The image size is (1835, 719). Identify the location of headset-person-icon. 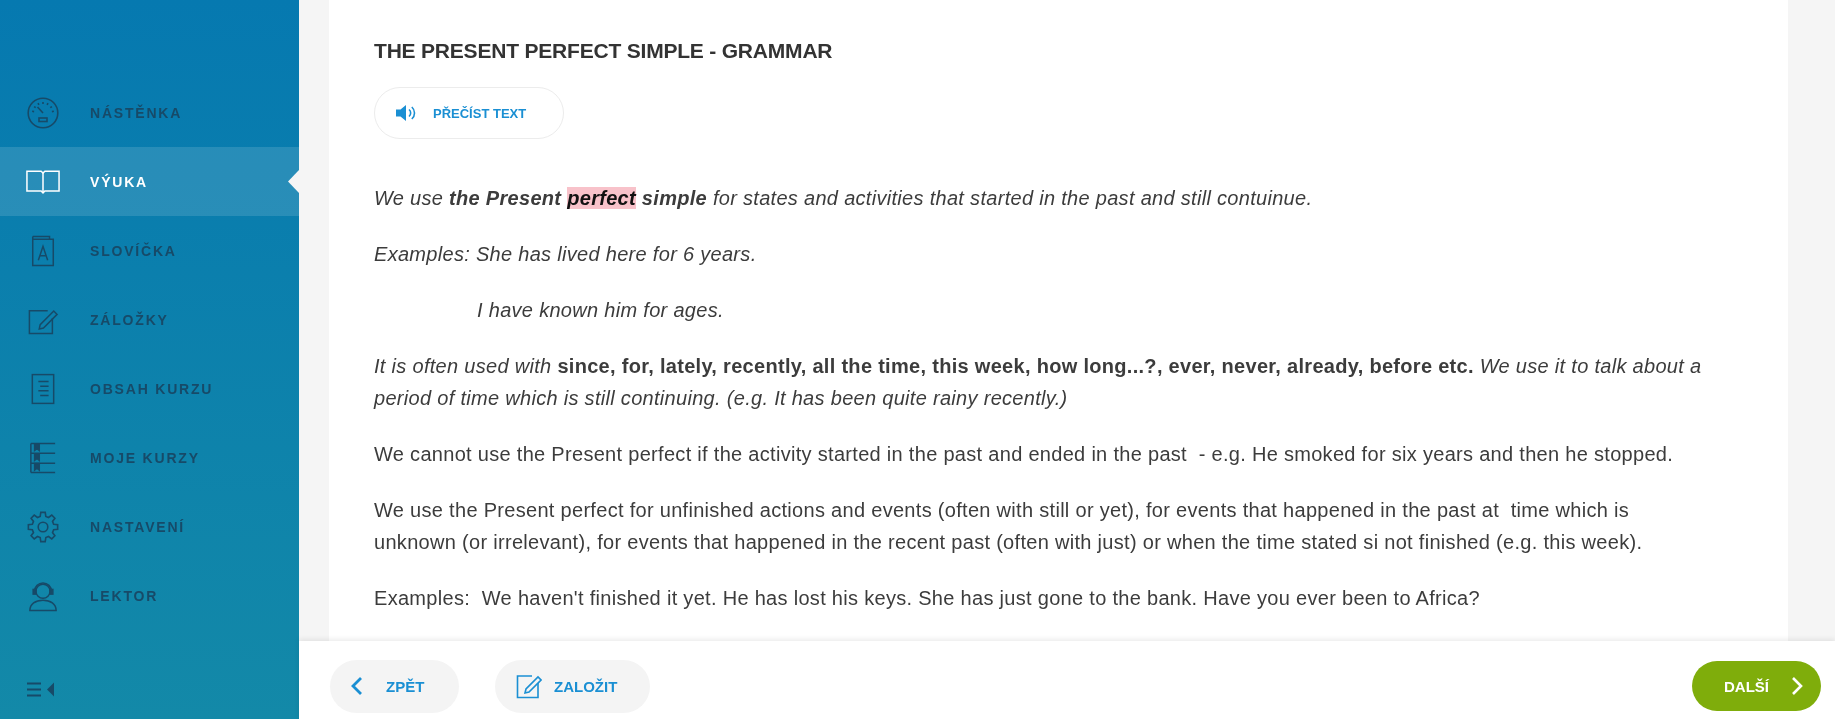
(43, 595).